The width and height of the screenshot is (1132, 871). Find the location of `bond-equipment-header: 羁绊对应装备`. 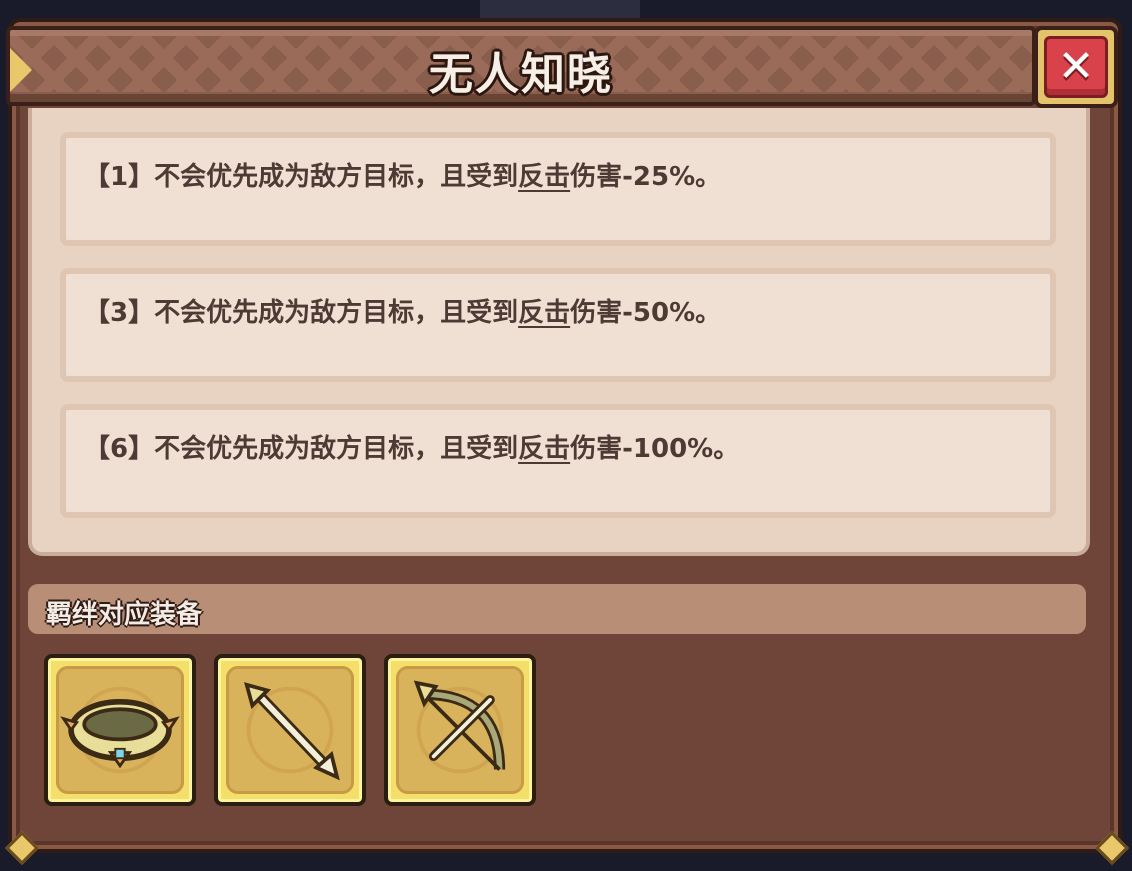

bond-equipment-header: 羁绊对应装备 is located at coordinates (557, 609).